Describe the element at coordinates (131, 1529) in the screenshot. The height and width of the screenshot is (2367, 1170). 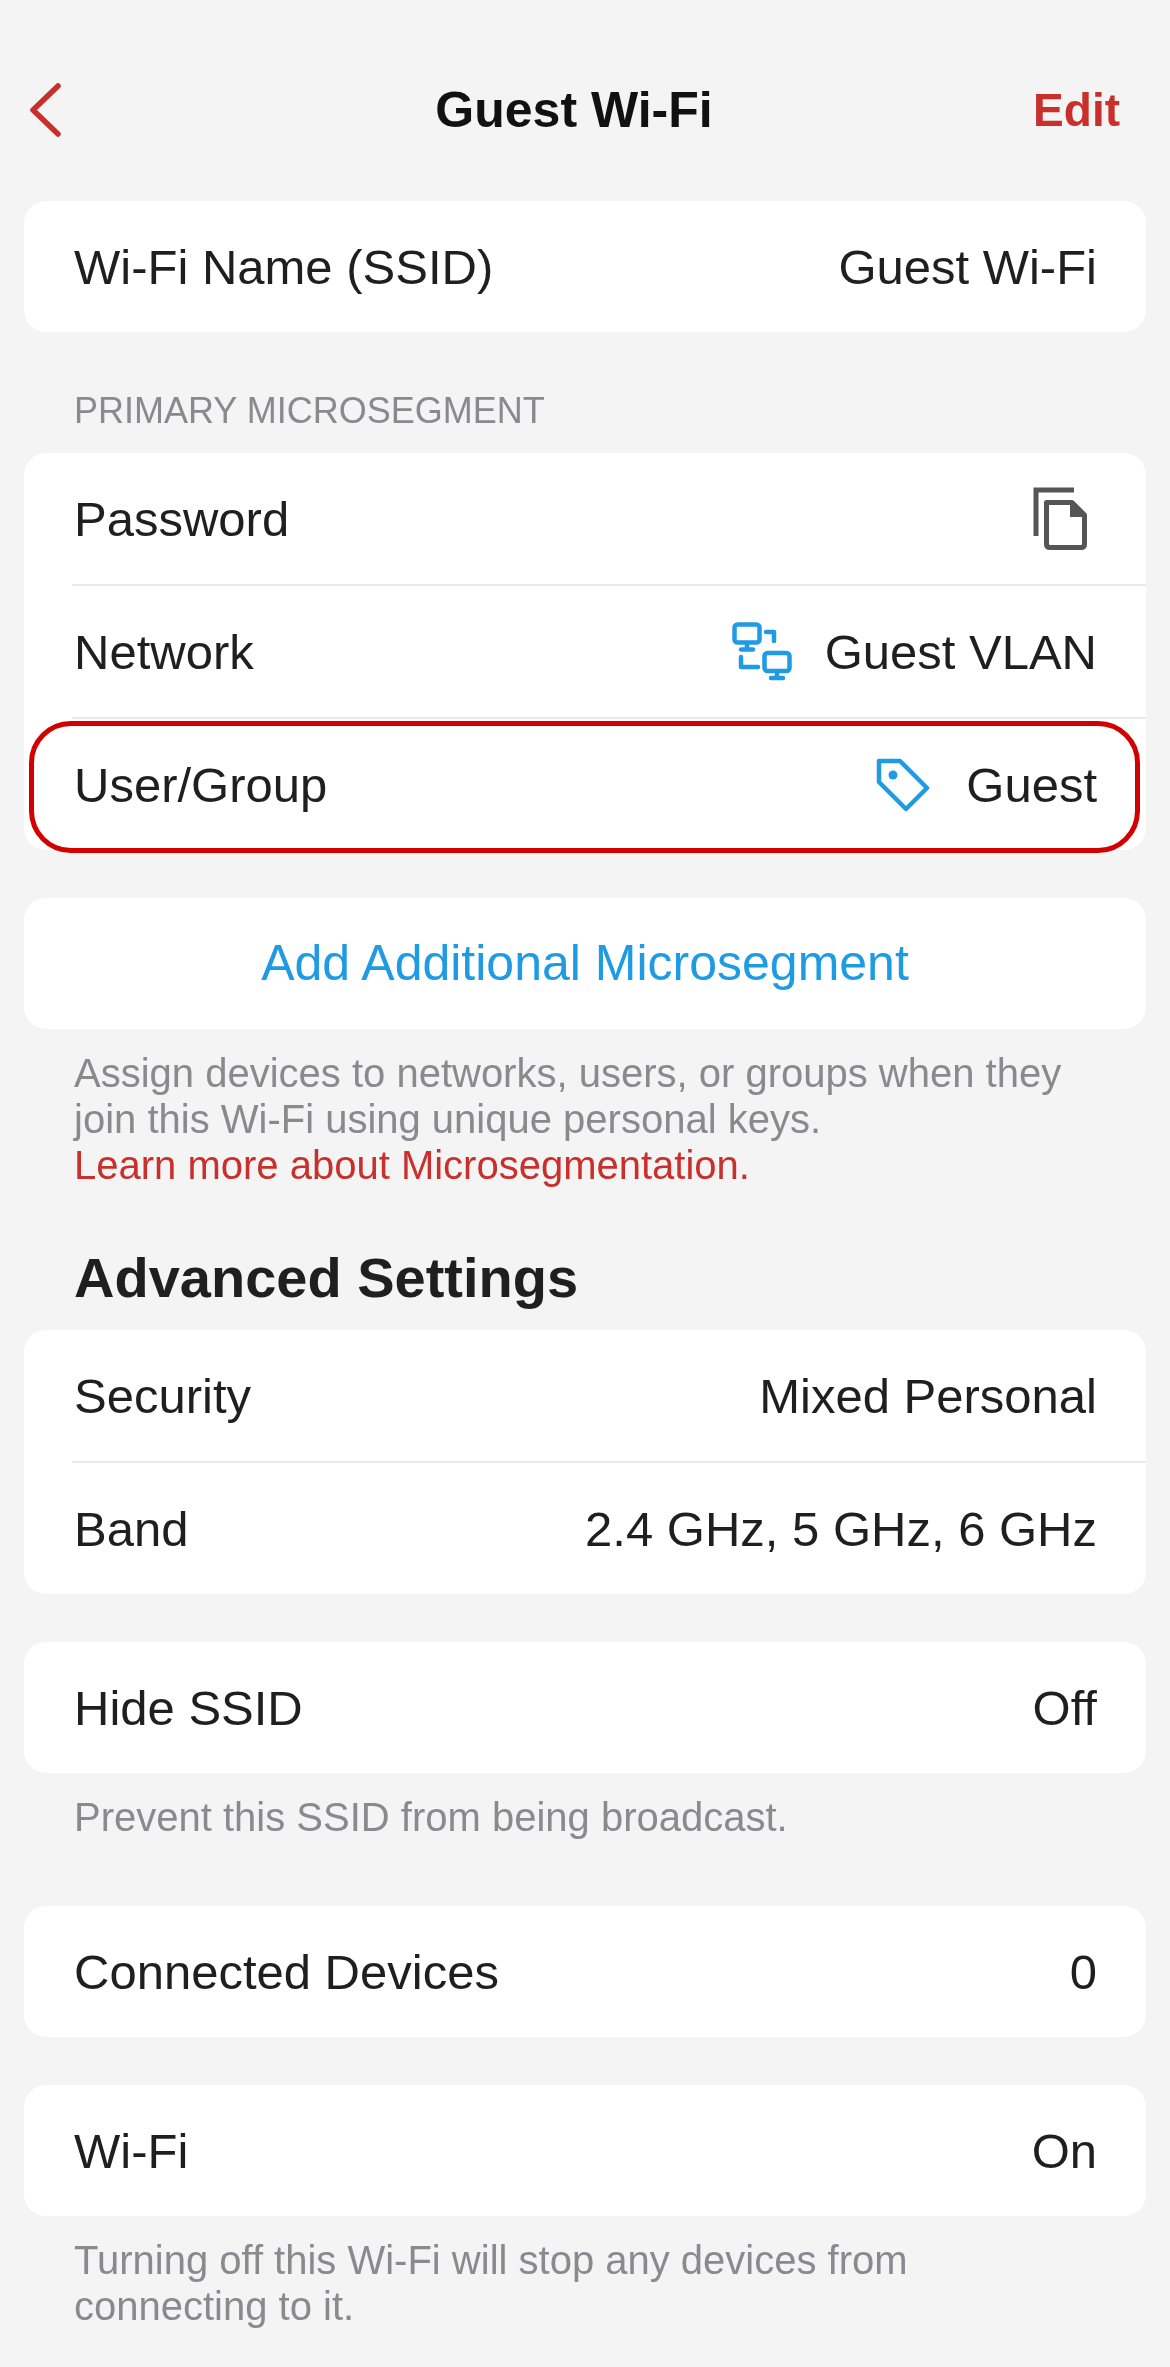
I see `setting-label: Band` at that location.